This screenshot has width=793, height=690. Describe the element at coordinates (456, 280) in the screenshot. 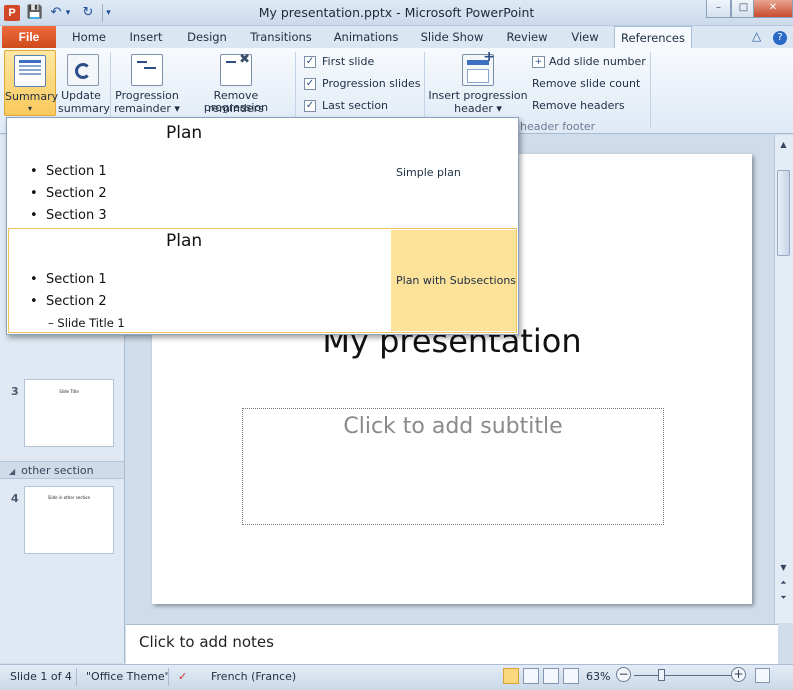

I see `gallery-item-label: Plan with Subsections` at that location.